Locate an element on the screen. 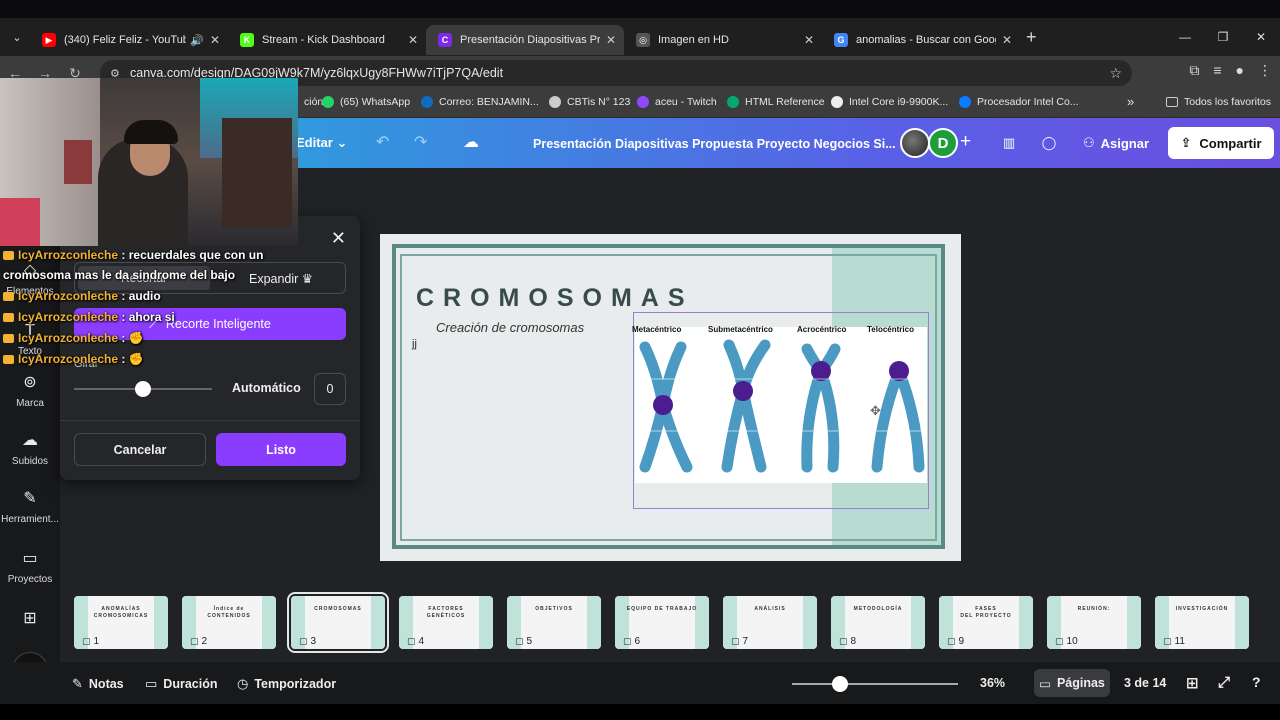 The height and width of the screenshot is (720, 1280). tab-search-dropdown-icon: ⌄ is located at coordinates (17, 37).